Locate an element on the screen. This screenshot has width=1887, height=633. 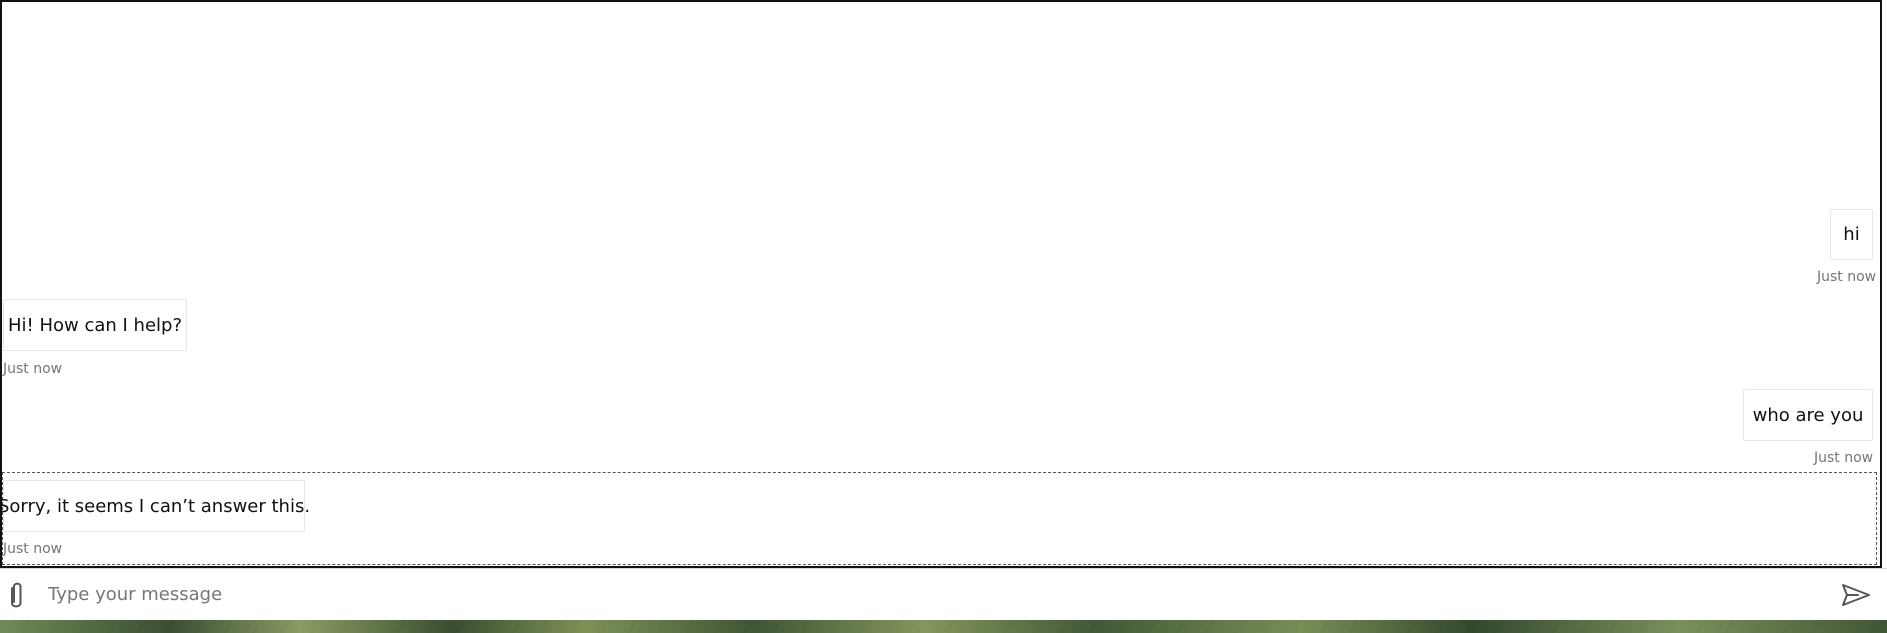
send-icon is located at coordinates (1856, 595).